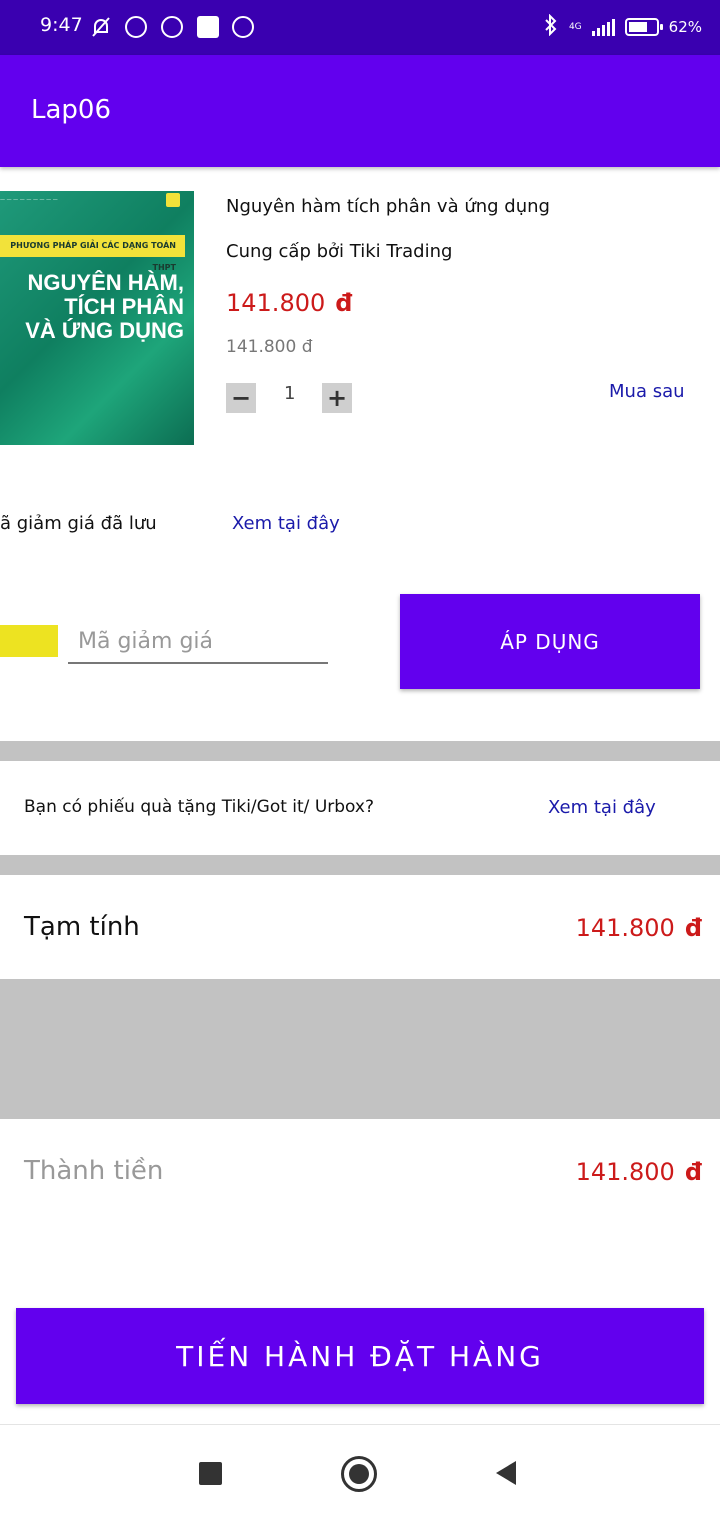  Describe the element at coordinates (388, 206) in the screenshot. I see `product-title: Nguyên hàm tích phân và ứng dụng` at that location.